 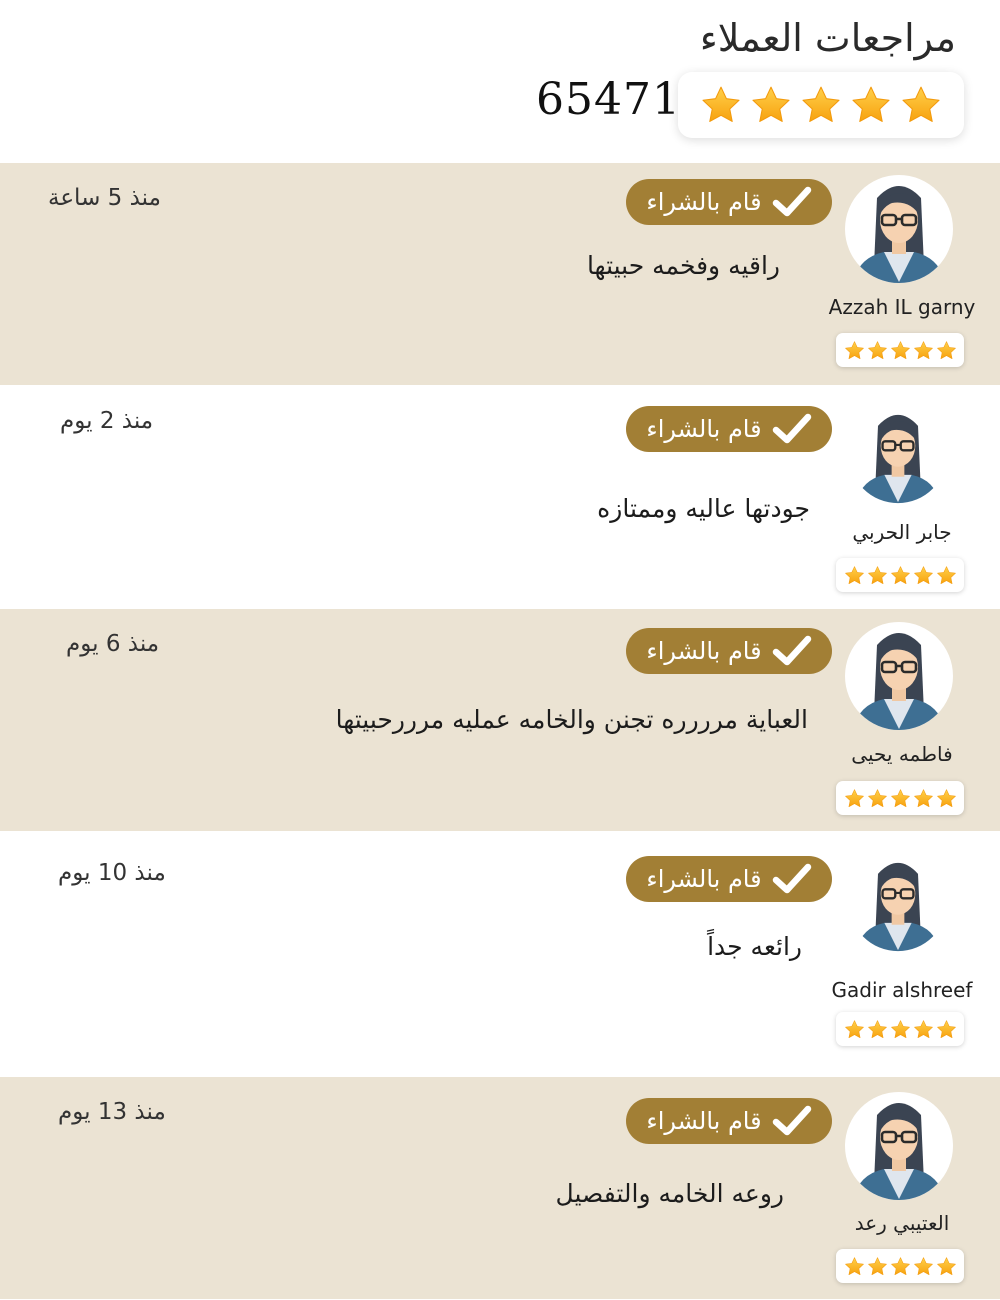 What do you see at coordinates (500, 81) in the screenshot?
I see `reviews-header: مراجعات العملاء 65471` at bounding box center [500, 81].